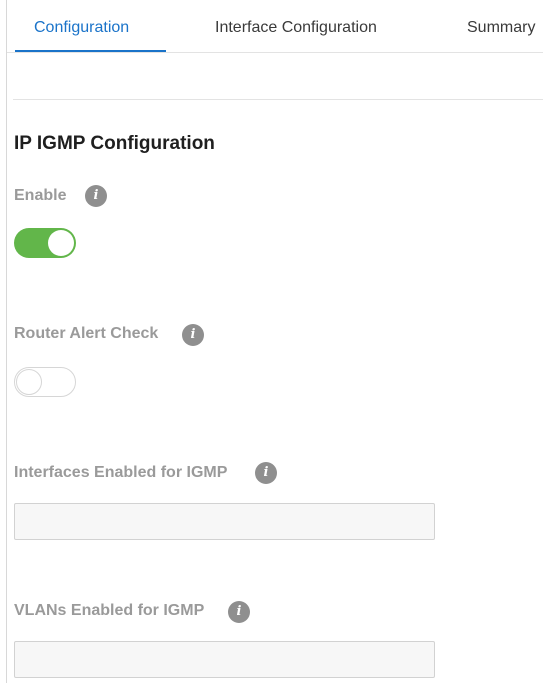 The width and height of the screenshot is (543, 683). What do you see at coordinates (40, 195) in the screenshot?
I see `enable-label: Enable` at bounding box center [40, 195].